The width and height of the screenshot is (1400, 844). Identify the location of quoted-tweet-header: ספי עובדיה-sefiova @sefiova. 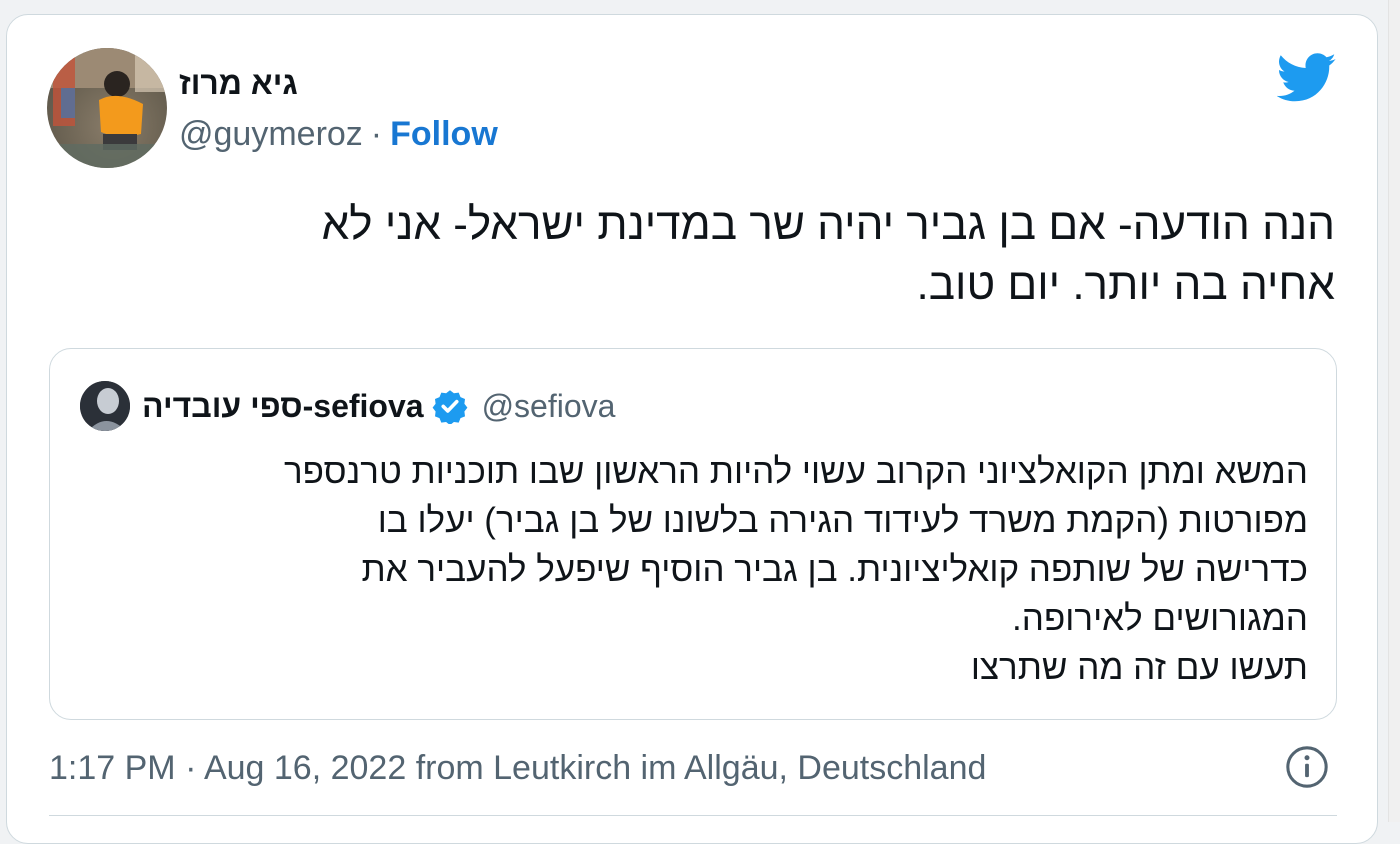
(347, 406).